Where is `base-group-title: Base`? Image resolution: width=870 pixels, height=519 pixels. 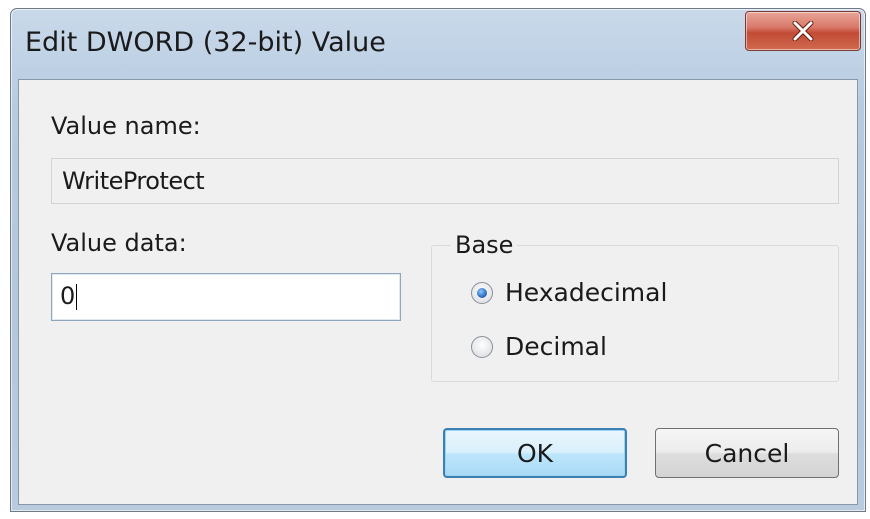
base-group-title: Base is located at coordinates (484, 245).